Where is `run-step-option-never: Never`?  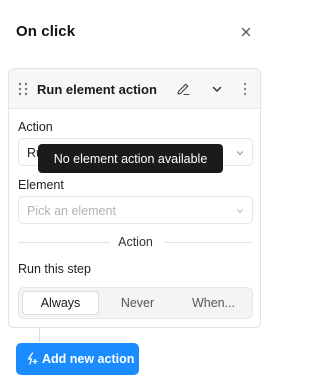 run-step-option-never: Never is located at coordinates (137, 303).